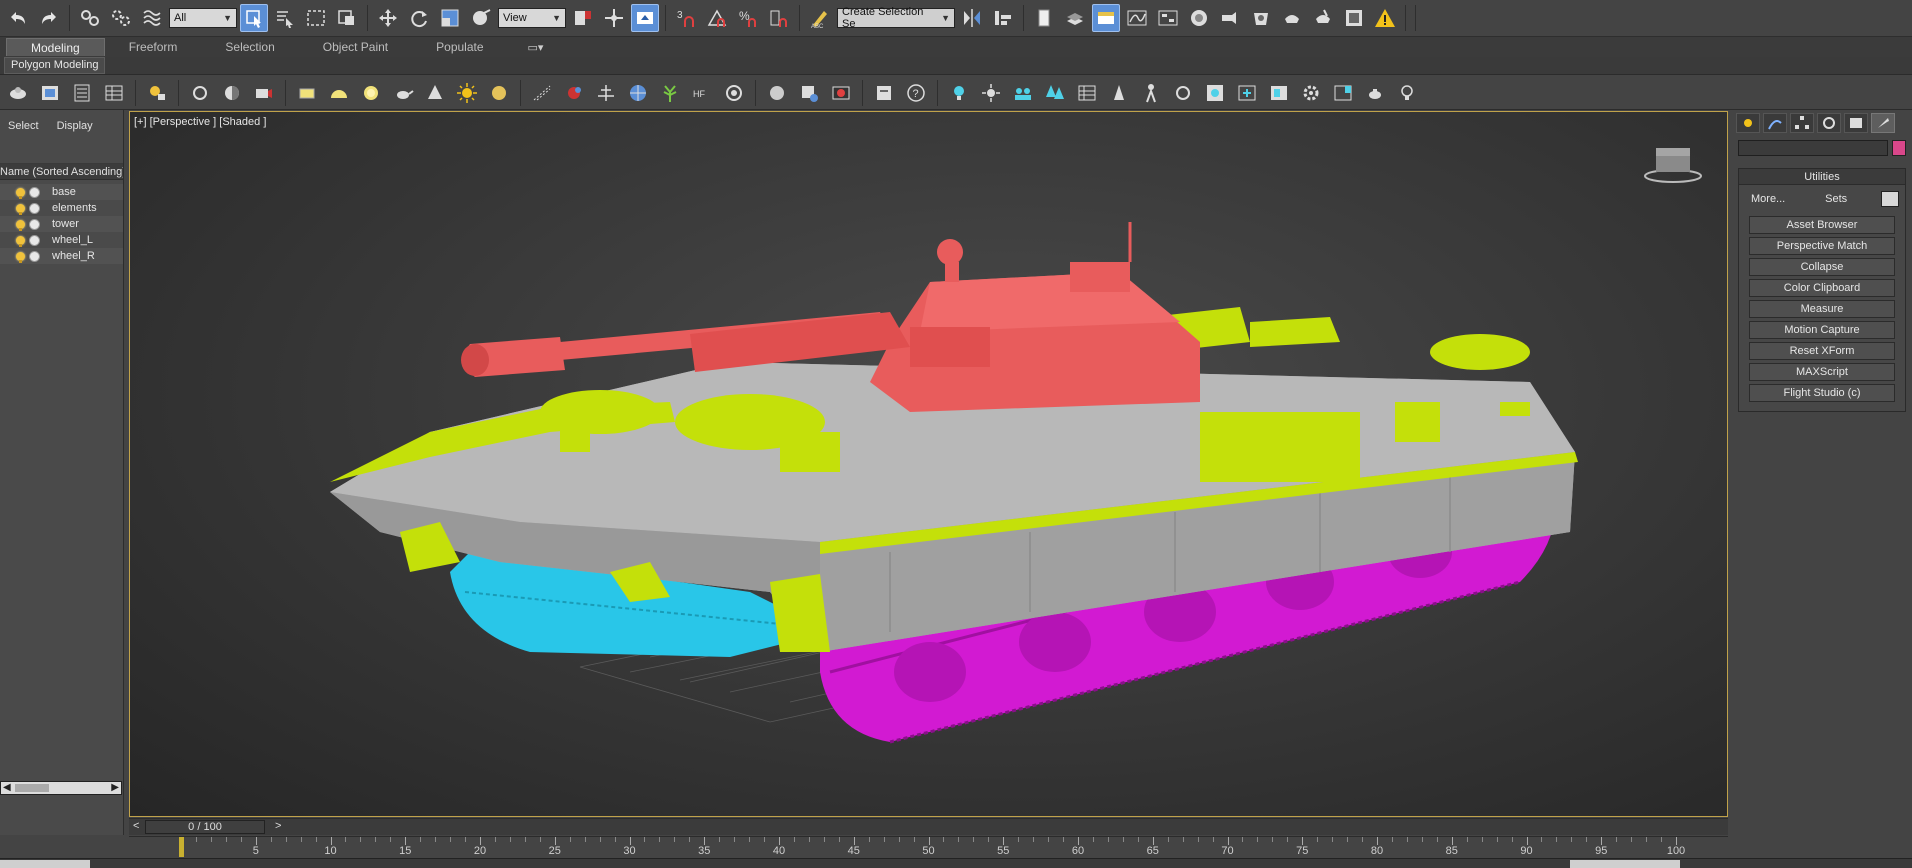 The image size is (1912, 868). I want to click on reference-coordinate-dropdown: View ▼, so click(532, 18).